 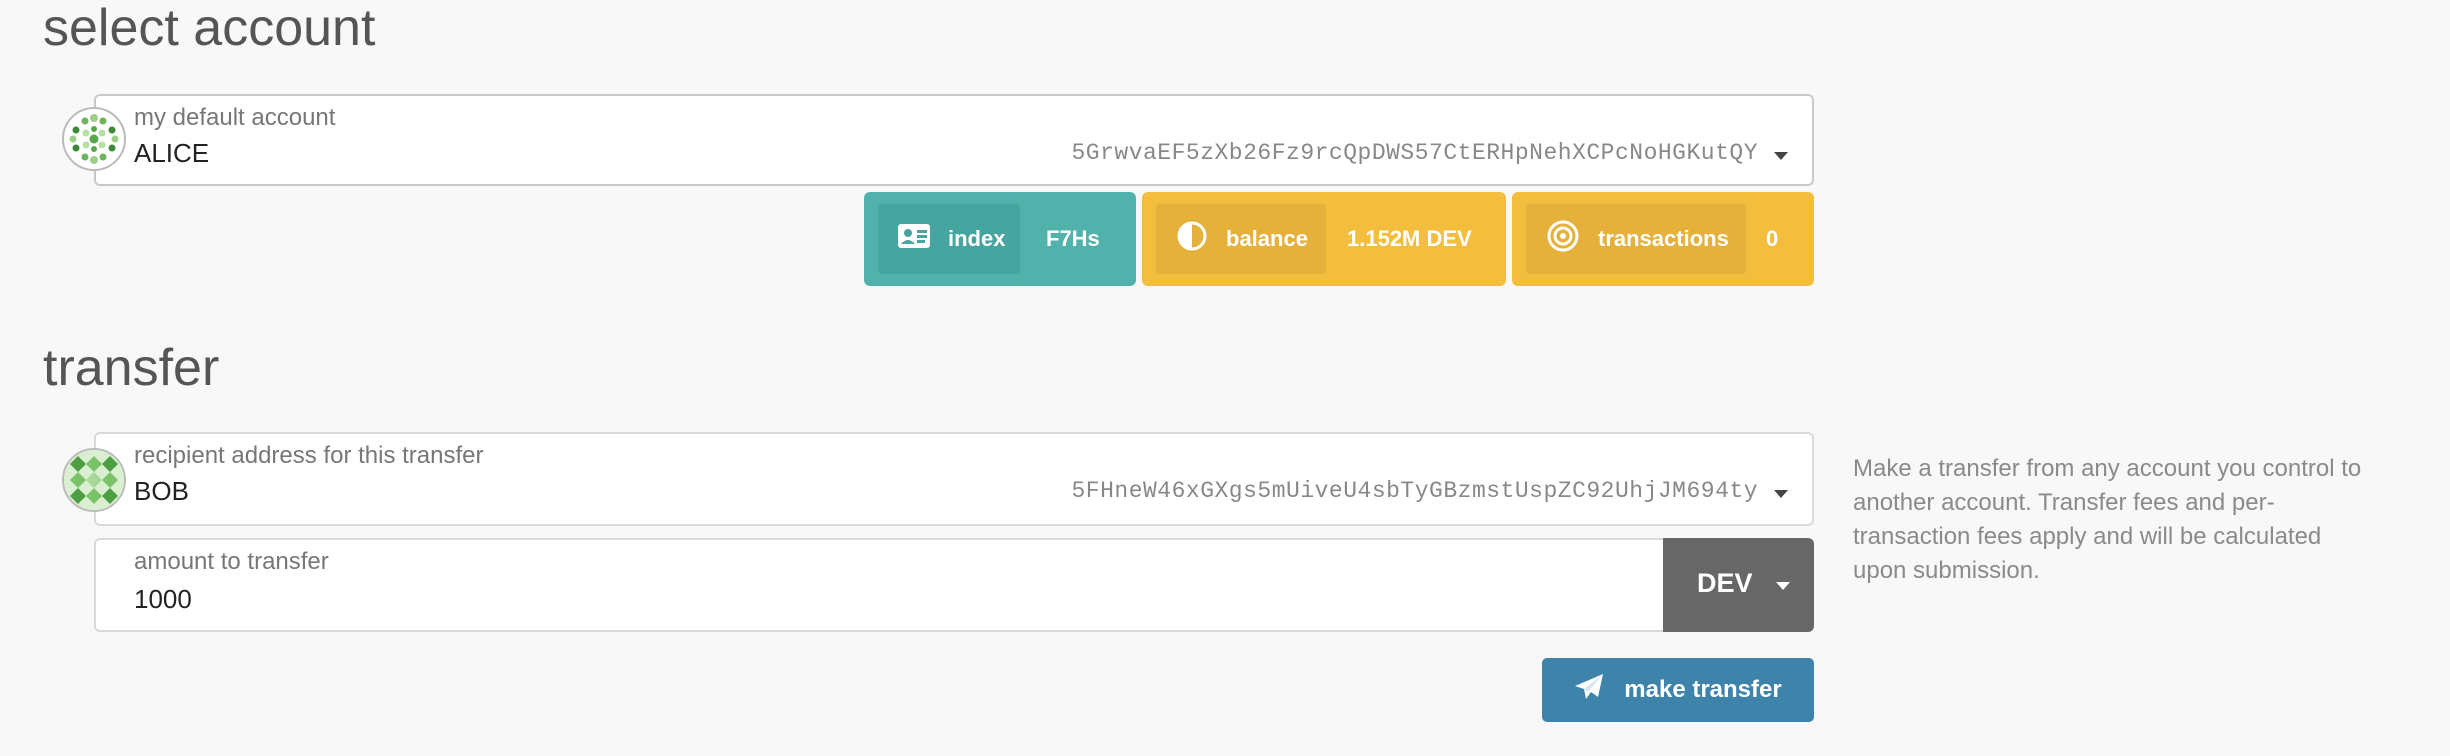 I want to click on index-value: F7Hs, so click(x=1073, y=238).